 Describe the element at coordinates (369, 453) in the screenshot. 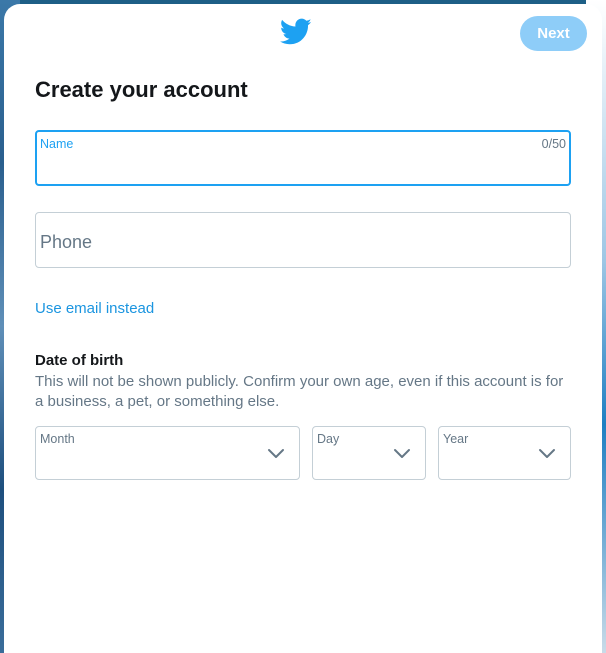

I see `day-select: Day` at that location.